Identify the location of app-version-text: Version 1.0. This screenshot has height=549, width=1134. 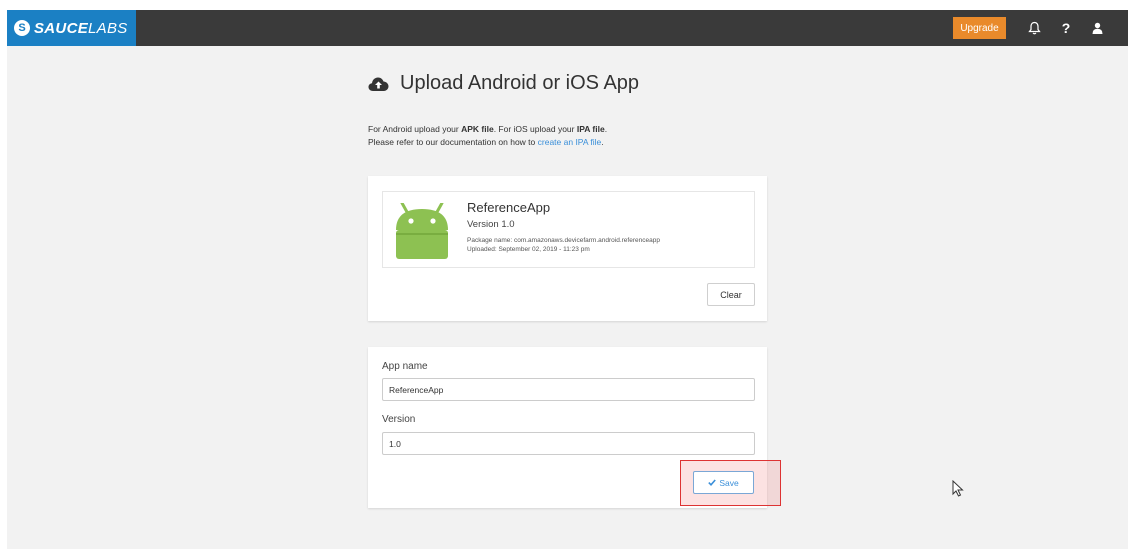
(491, 224).